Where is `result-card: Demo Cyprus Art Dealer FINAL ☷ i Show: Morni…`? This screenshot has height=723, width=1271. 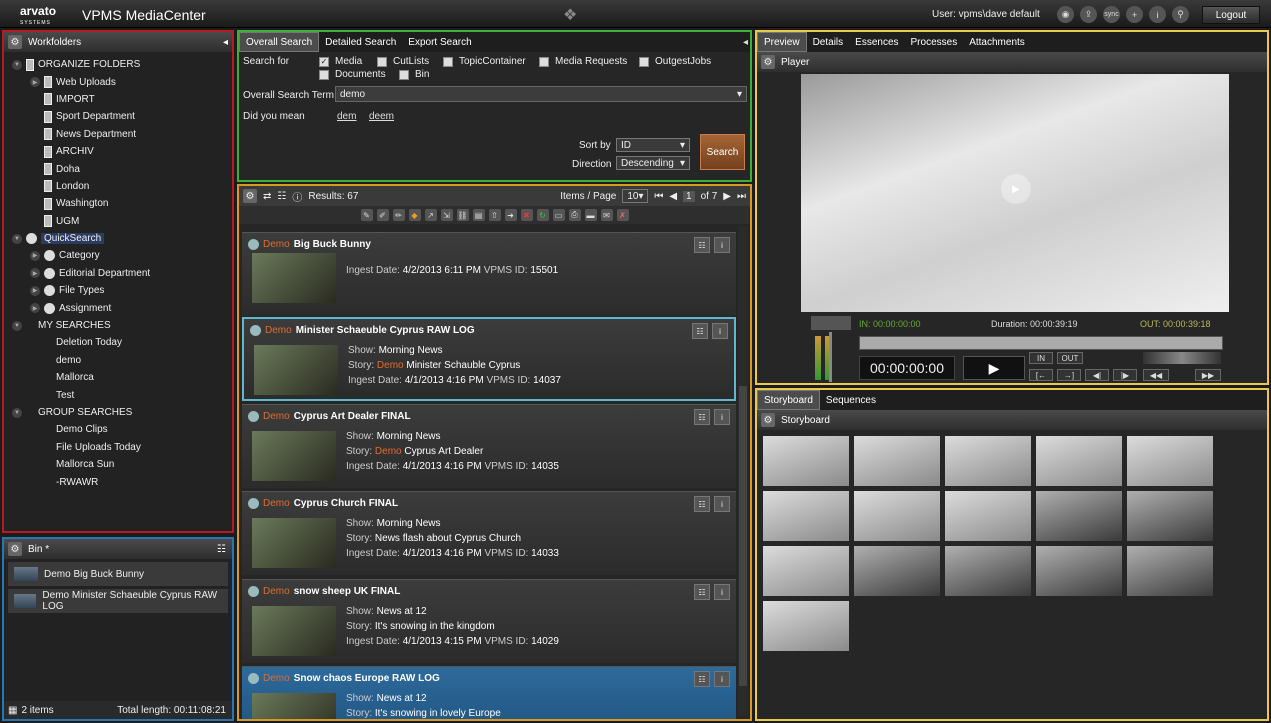 result-card: Demo Cyprus Art Dealer FINAL ☷ i Show: Morni… is located at coordinates (489, 446).